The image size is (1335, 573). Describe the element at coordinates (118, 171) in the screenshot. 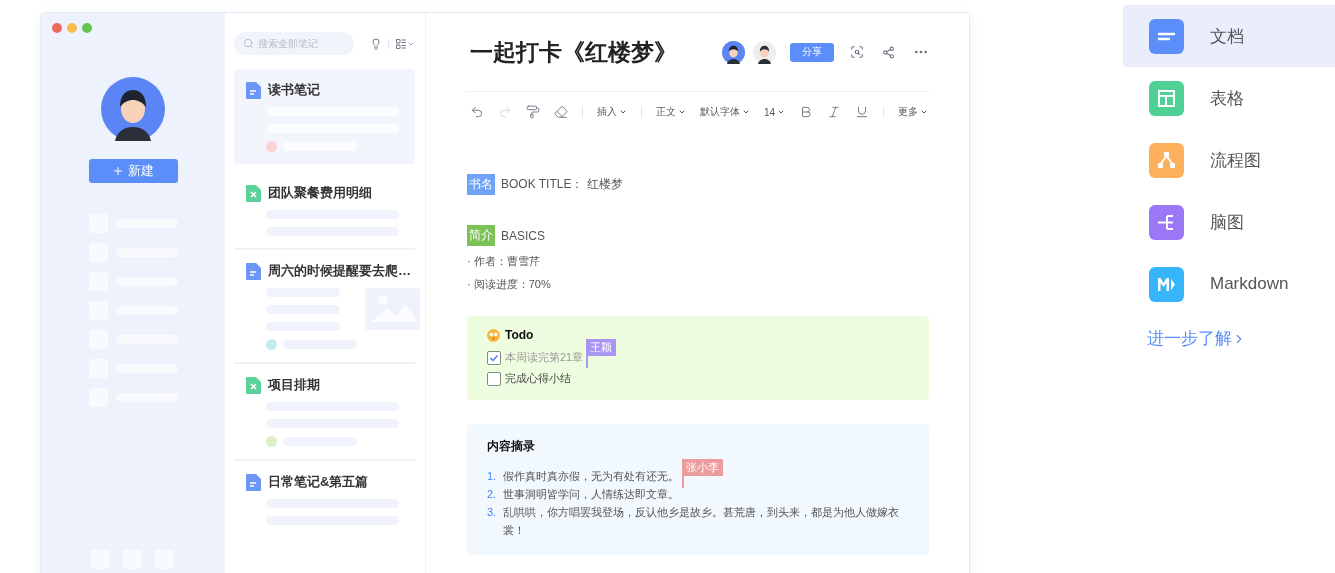

I see `plus-icon` at that location.